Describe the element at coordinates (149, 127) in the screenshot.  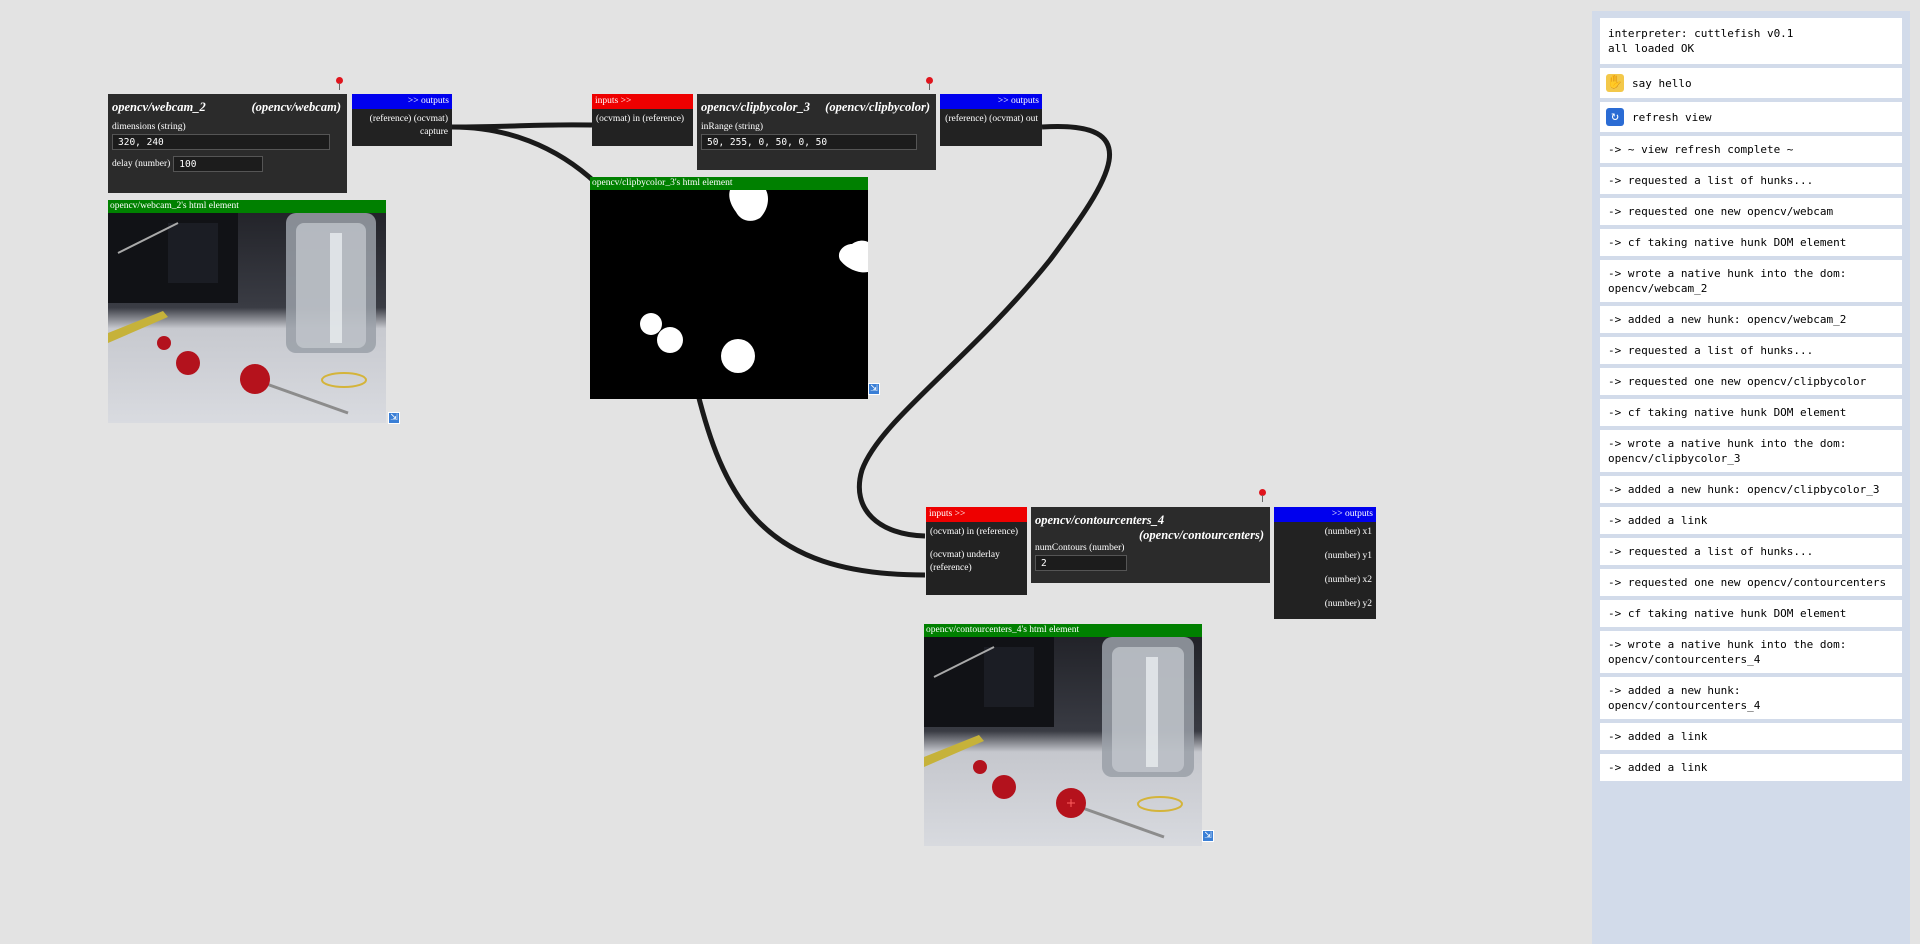
I see `param-label-dimensions: dimensions (string)` at that location.